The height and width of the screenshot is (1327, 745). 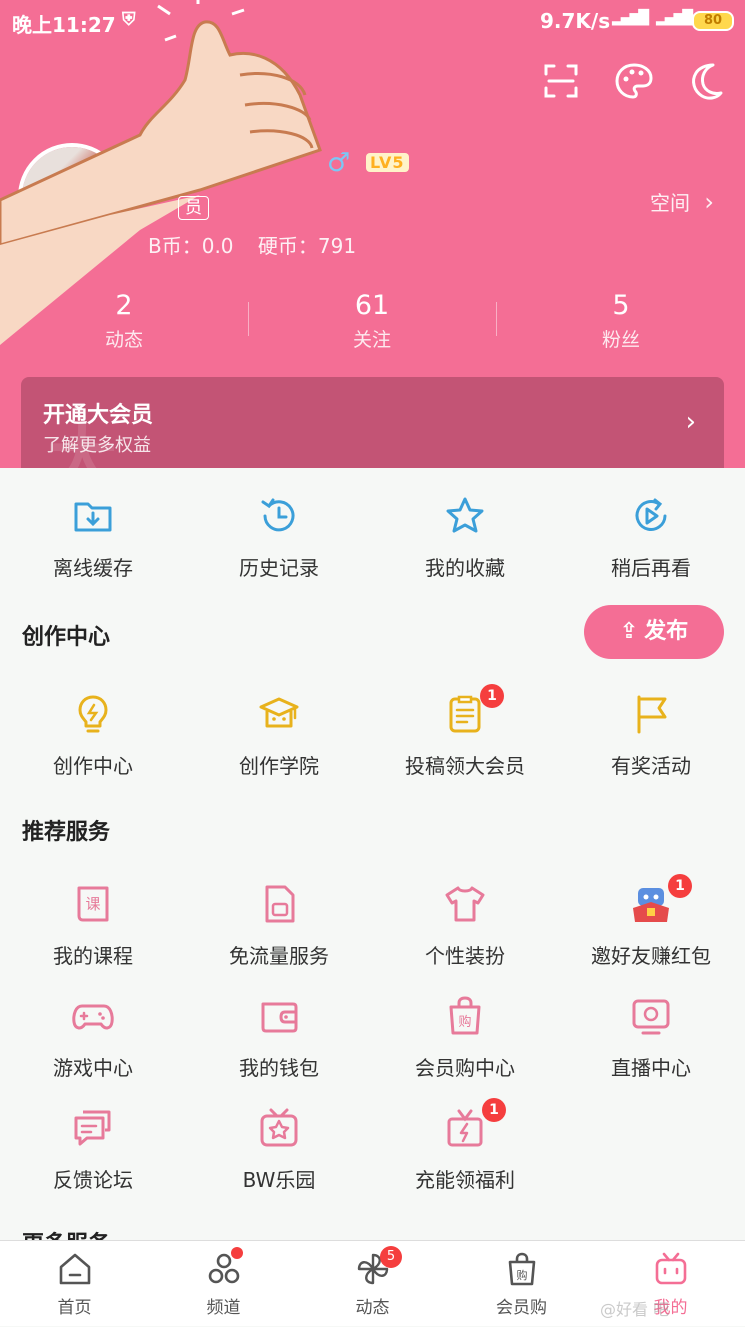 I want to click on net-speed: 9.7K/s, so click(x=575, y=21).